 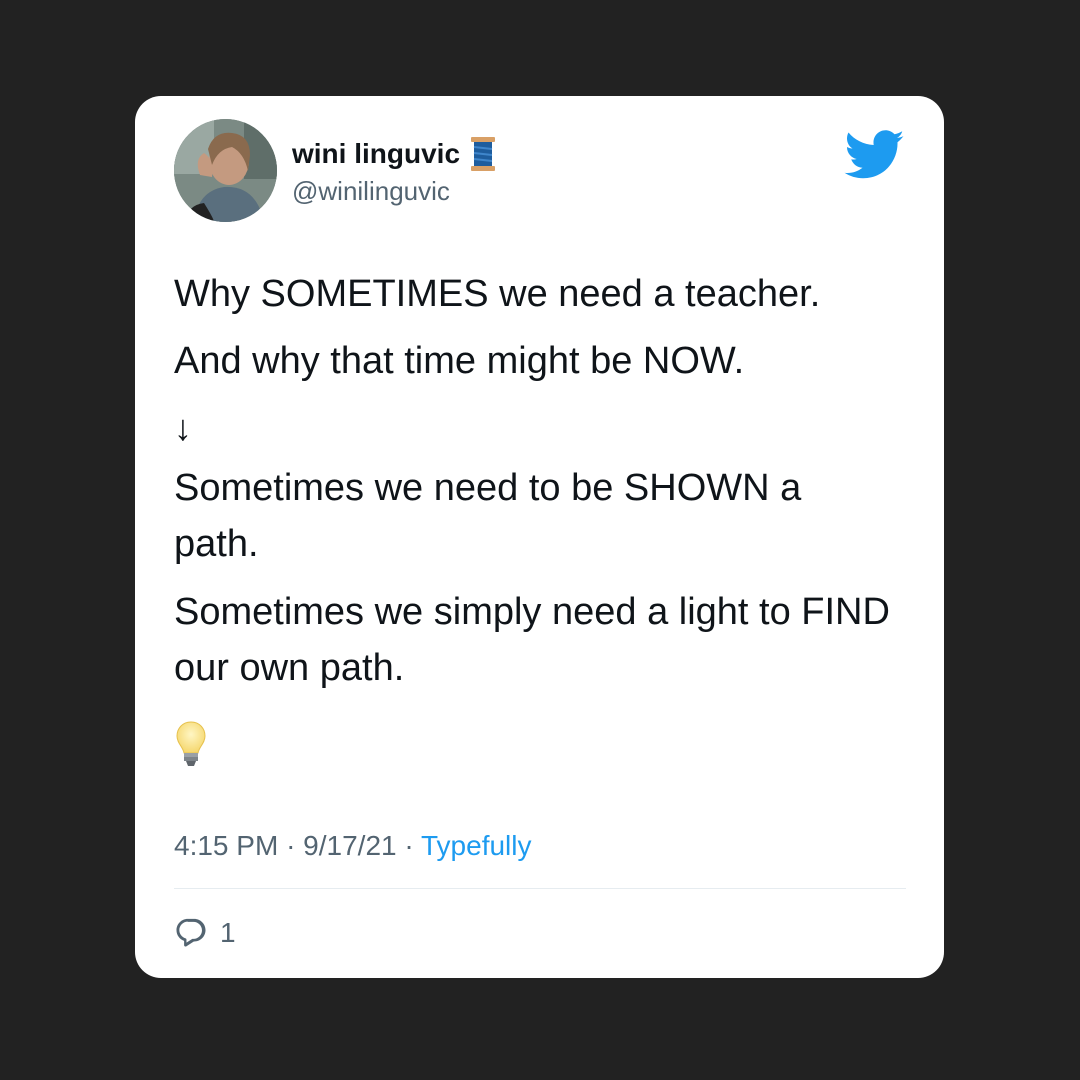 I want to click on reply-button: 1, so click(x=205, y=933).